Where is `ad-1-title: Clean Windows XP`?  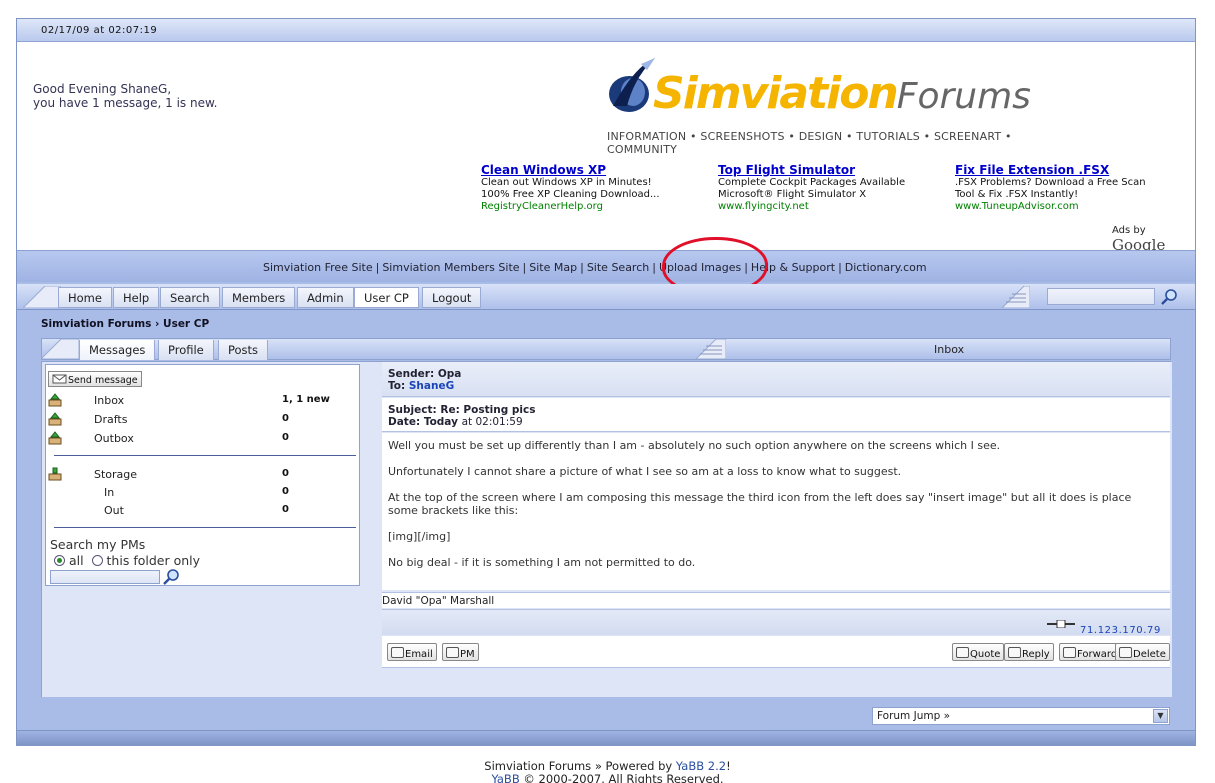
ad-1-title: Clean Windows XP is located at coordinates (570, 170).